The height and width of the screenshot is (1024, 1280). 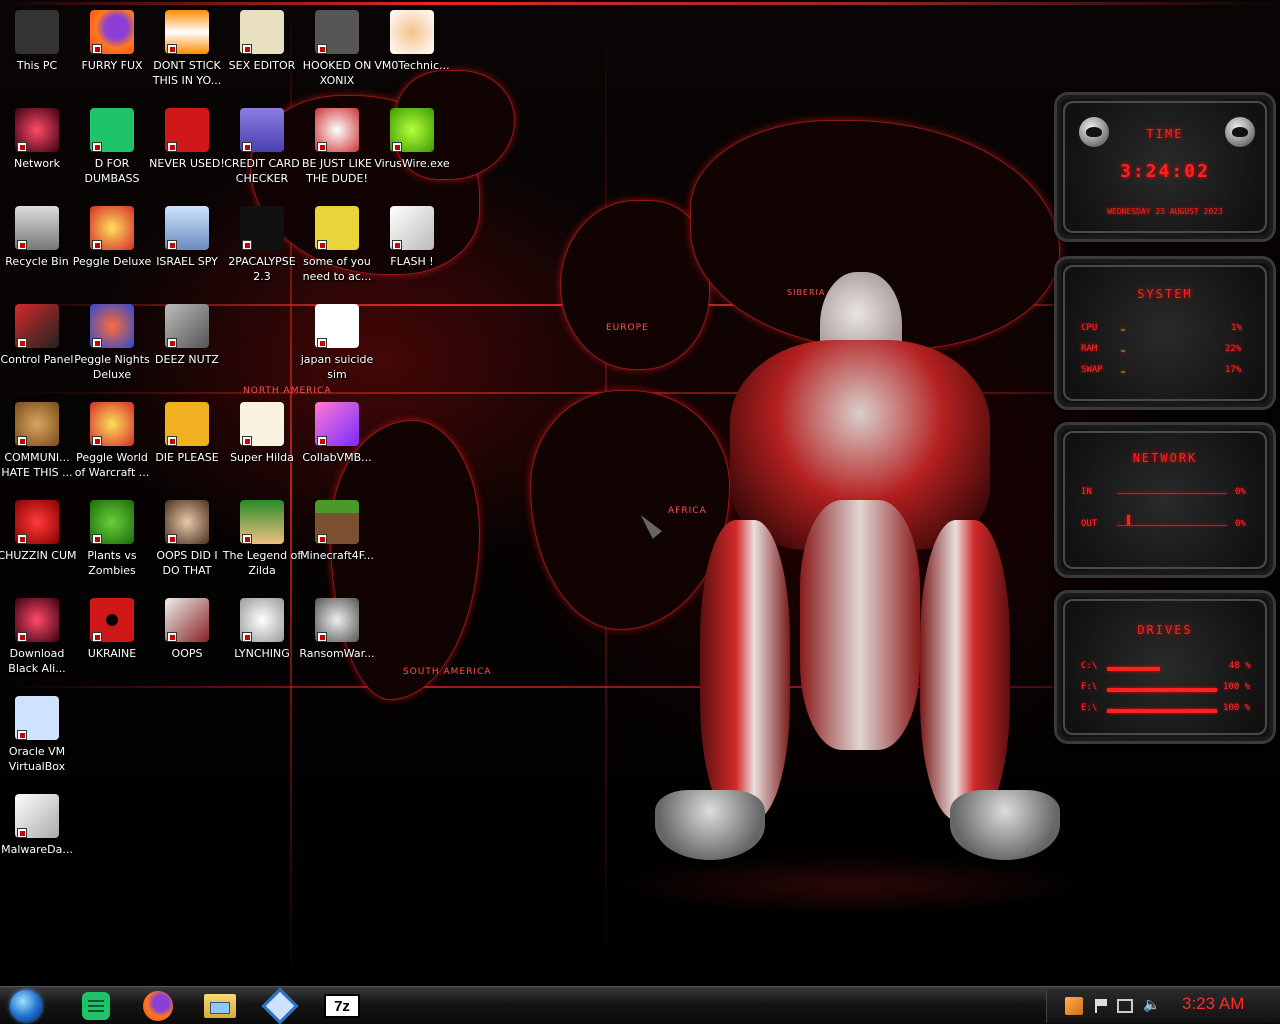 What do you see at coordinates (38, 540) in the screenshot?
I see `desktop-icon: CHUZZIN CUM` at bounding box center [38, 540].